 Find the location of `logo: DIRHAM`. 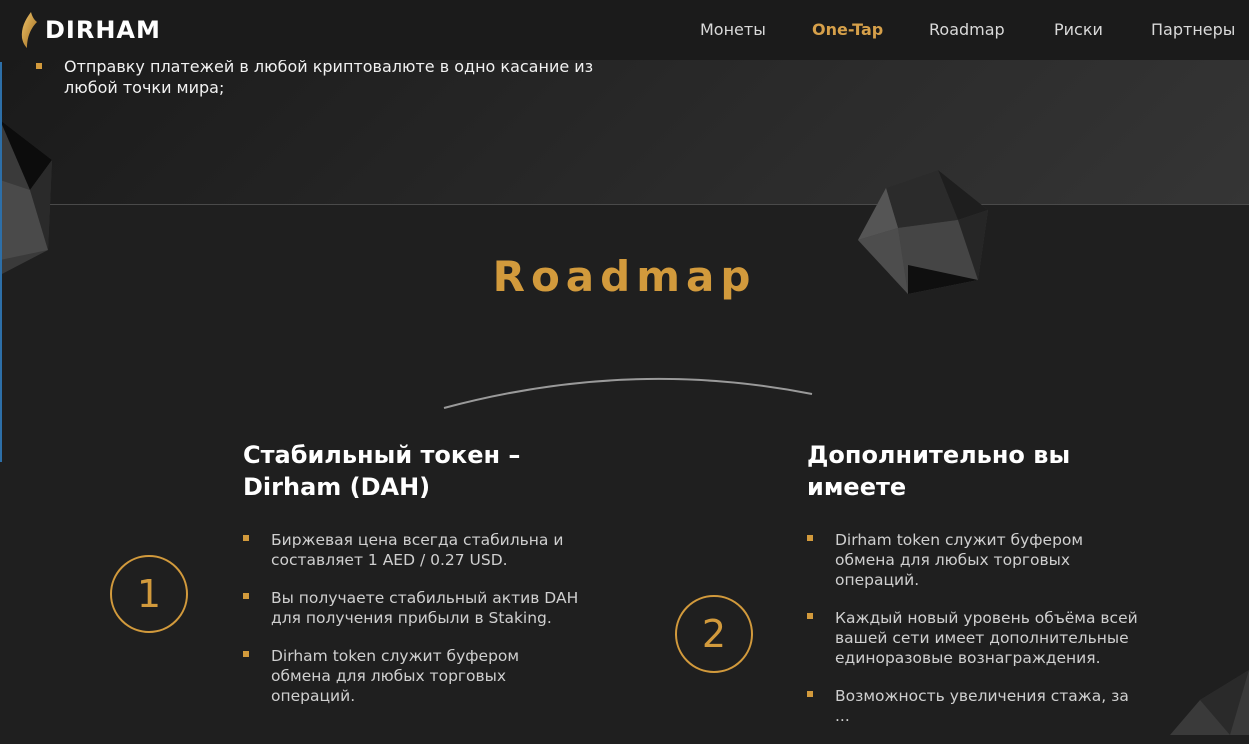

logo: DIRHAM is located at coordinates (89, 30).